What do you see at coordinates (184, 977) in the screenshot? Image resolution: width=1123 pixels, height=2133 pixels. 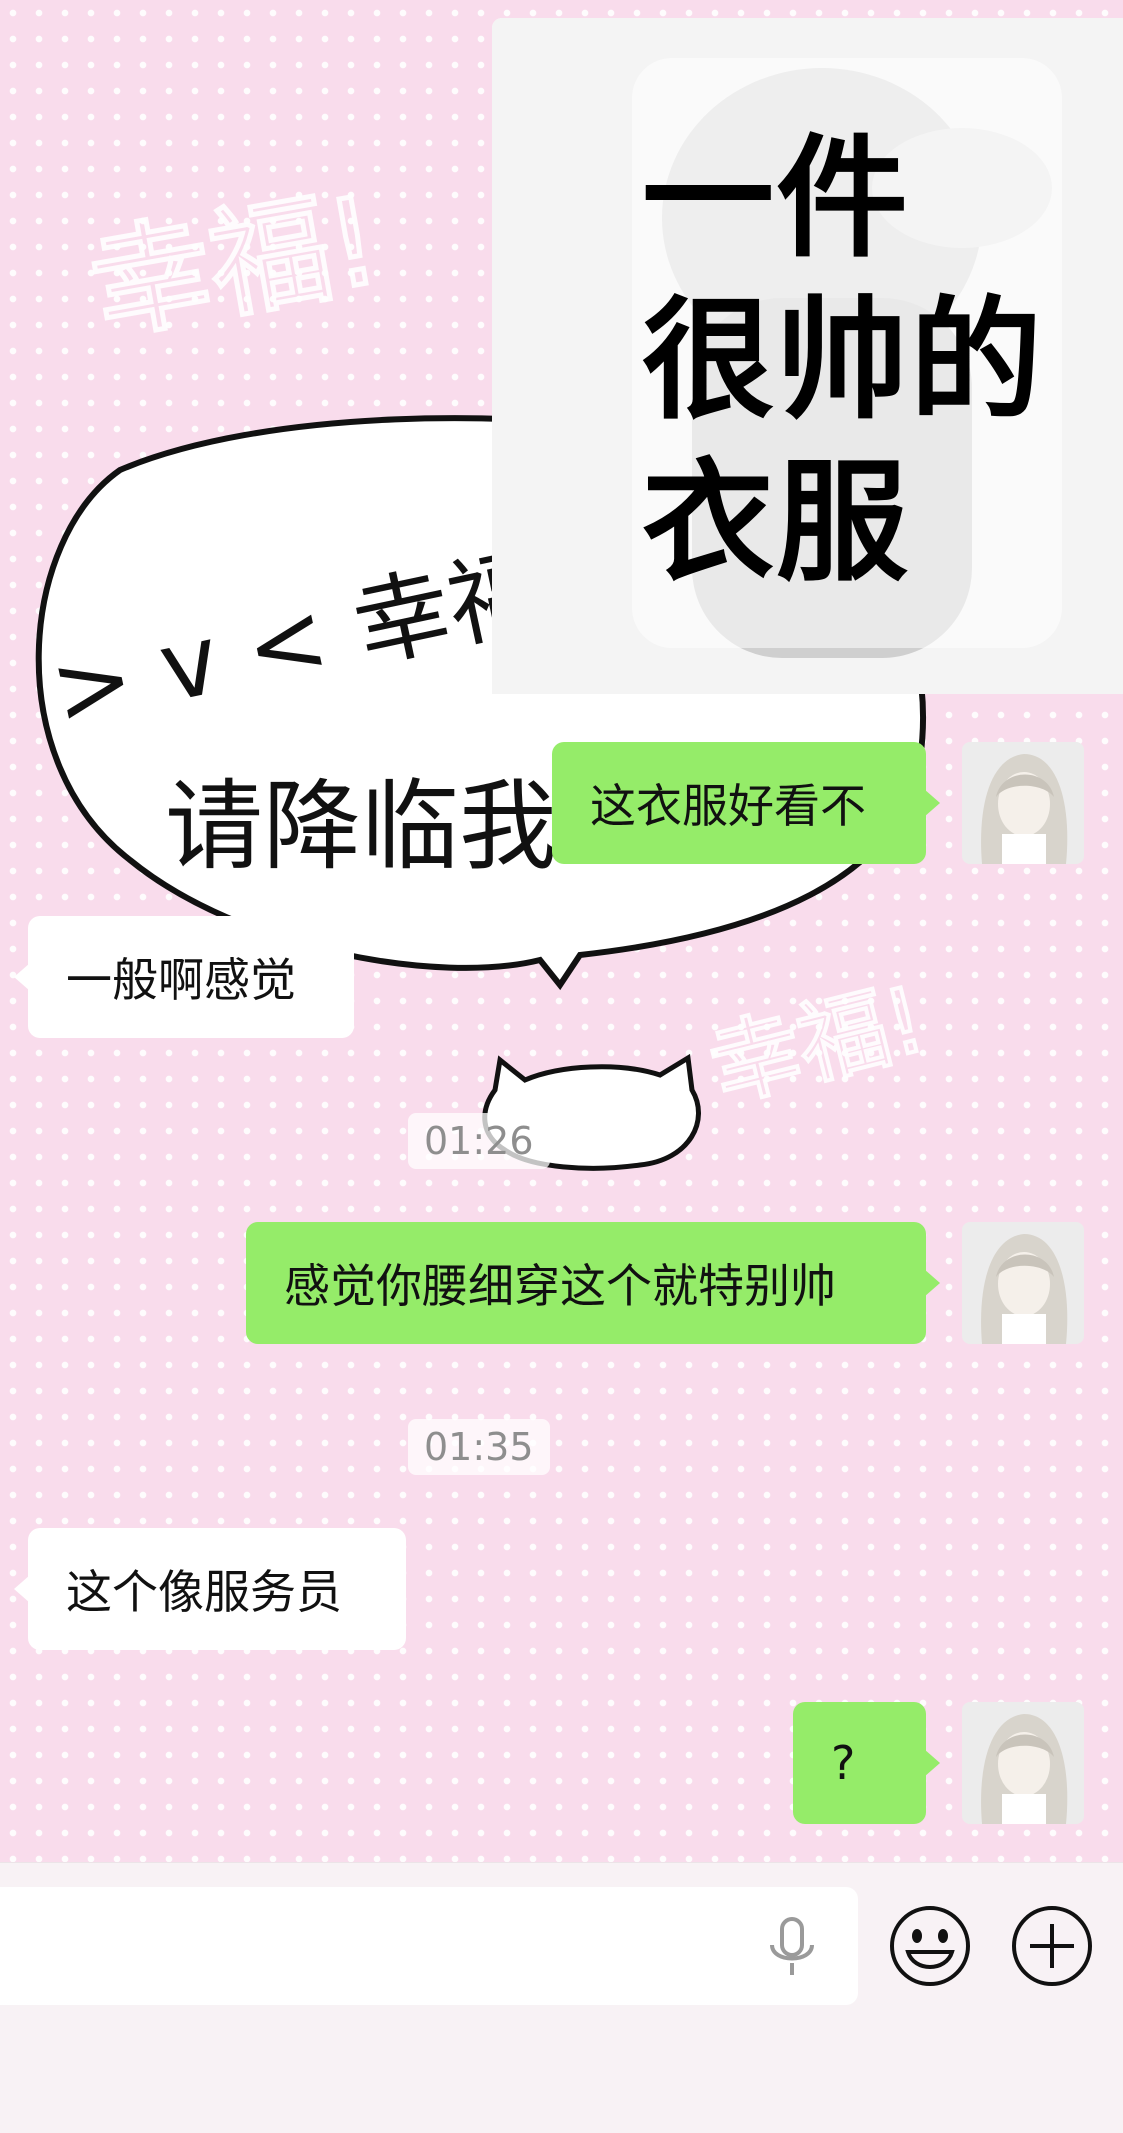 I see `message-bubble-incoming: 一般啊感觉` at bounding box center [184, 977].